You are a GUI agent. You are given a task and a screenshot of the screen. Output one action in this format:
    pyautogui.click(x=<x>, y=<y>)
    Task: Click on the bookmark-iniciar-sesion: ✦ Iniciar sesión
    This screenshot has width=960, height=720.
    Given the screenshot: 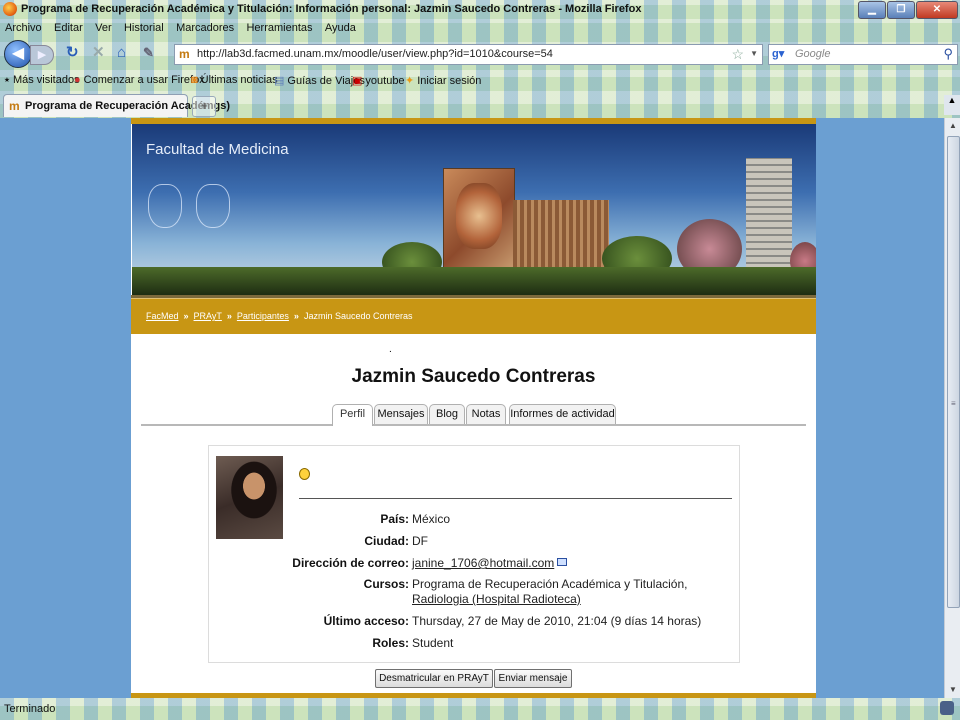 What is the action you would take?
    pyautogui.click(x=443, y=80)
    